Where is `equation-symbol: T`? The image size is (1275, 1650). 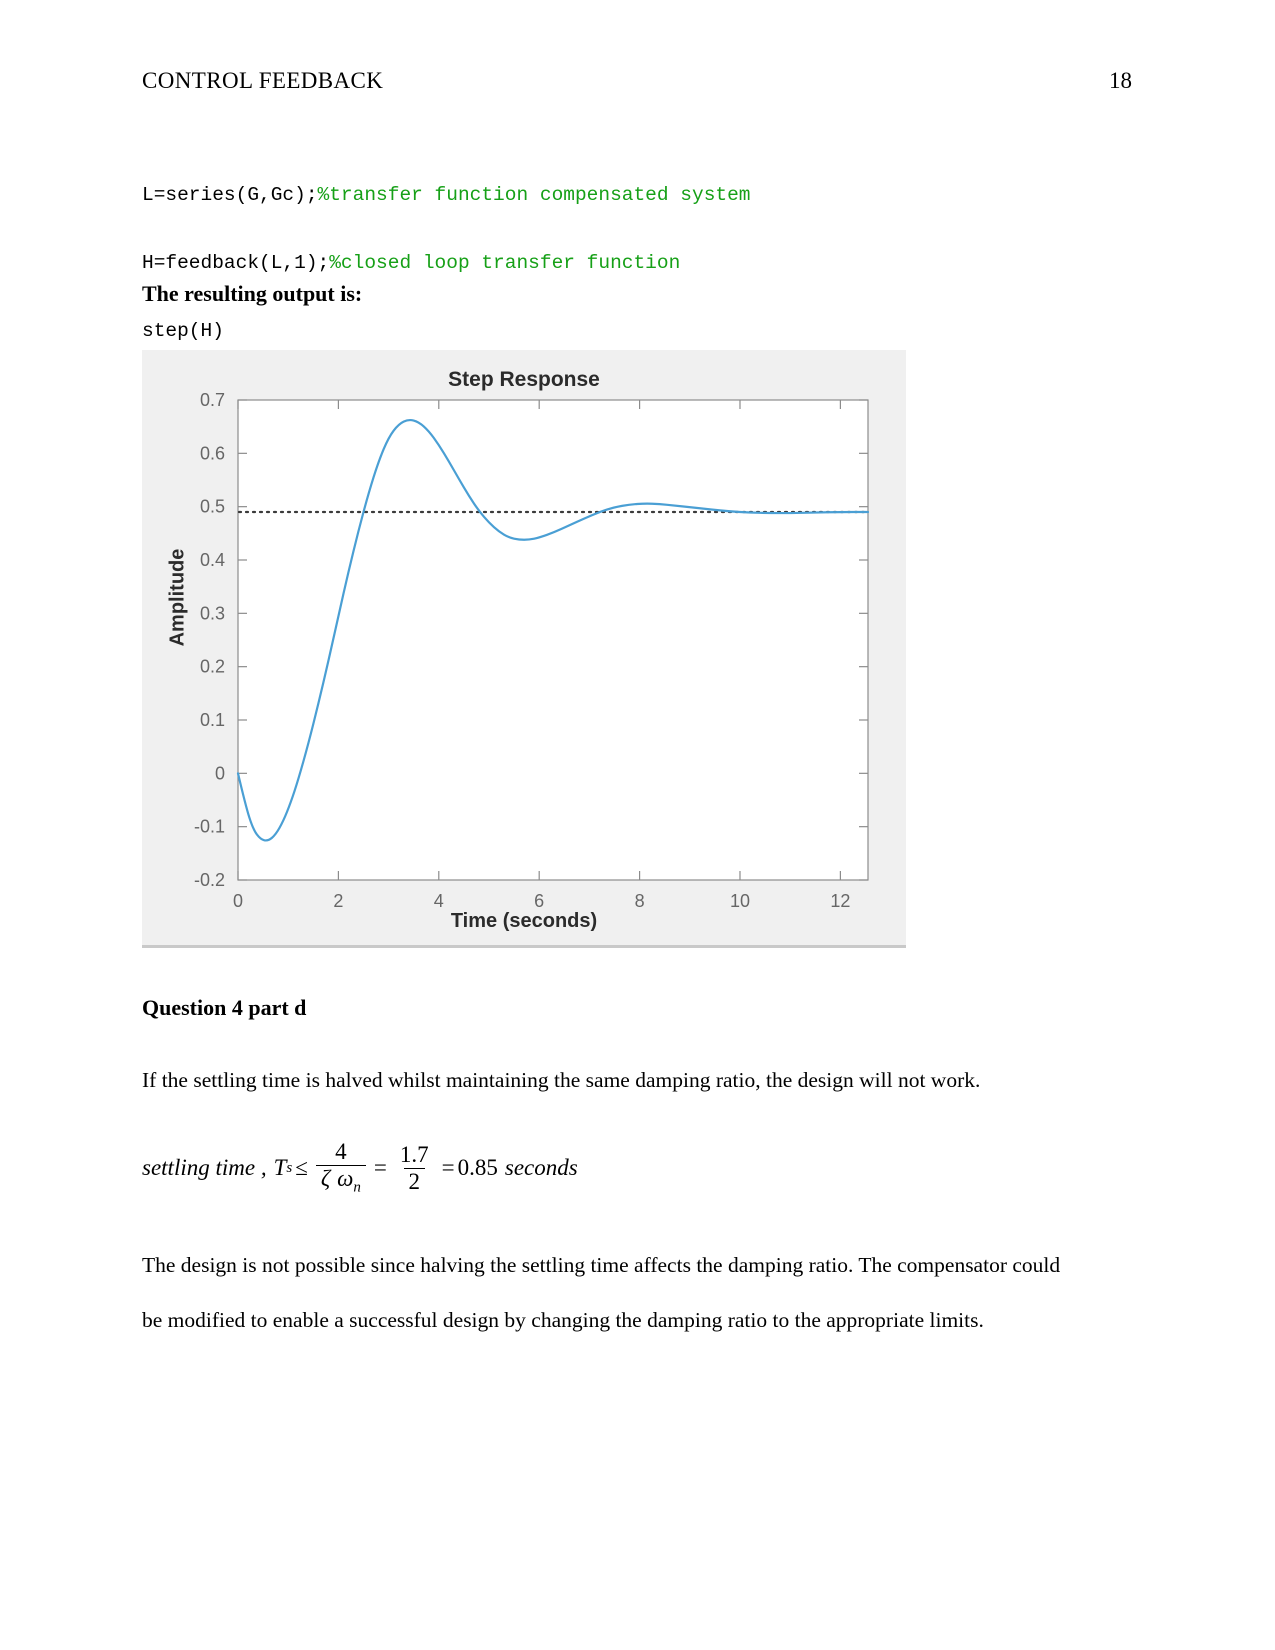
equation-symbol: T is located at coordinates (280, 1168).